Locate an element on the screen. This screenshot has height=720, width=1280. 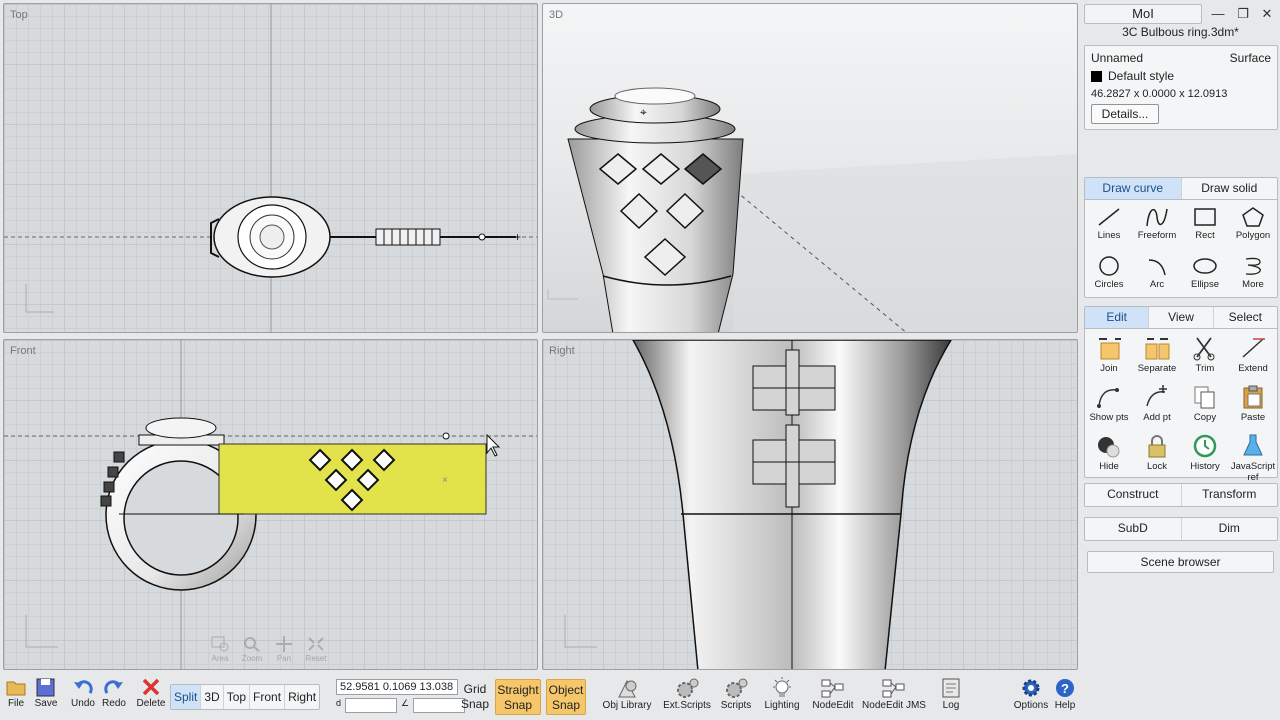
ext-scripts-icon is located at coordinates (688, 688).